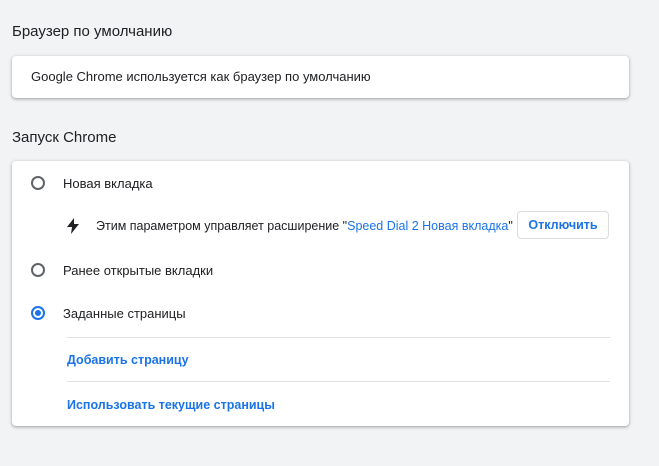 This screenshot has width=659, height=466. Describe the element at coordinates (320, 313) in the screenshot. I see `radio-option-specific-pages: Заданные страницы` at that location.